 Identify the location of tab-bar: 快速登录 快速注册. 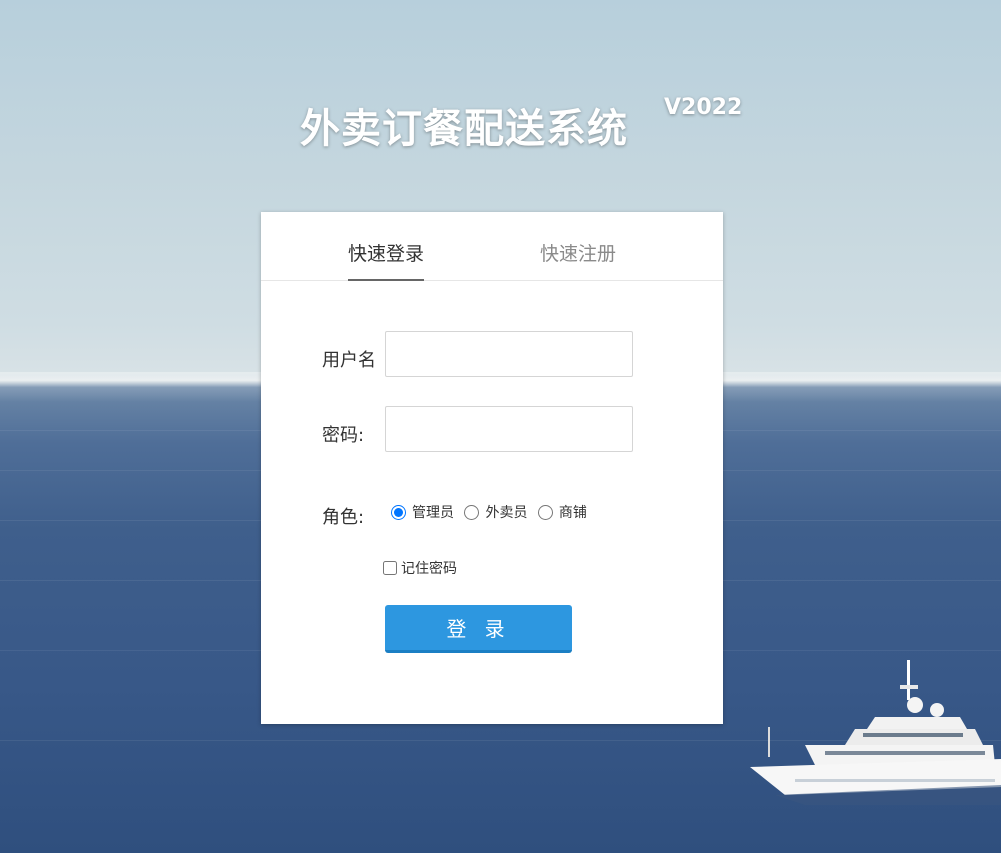
(492, 246).